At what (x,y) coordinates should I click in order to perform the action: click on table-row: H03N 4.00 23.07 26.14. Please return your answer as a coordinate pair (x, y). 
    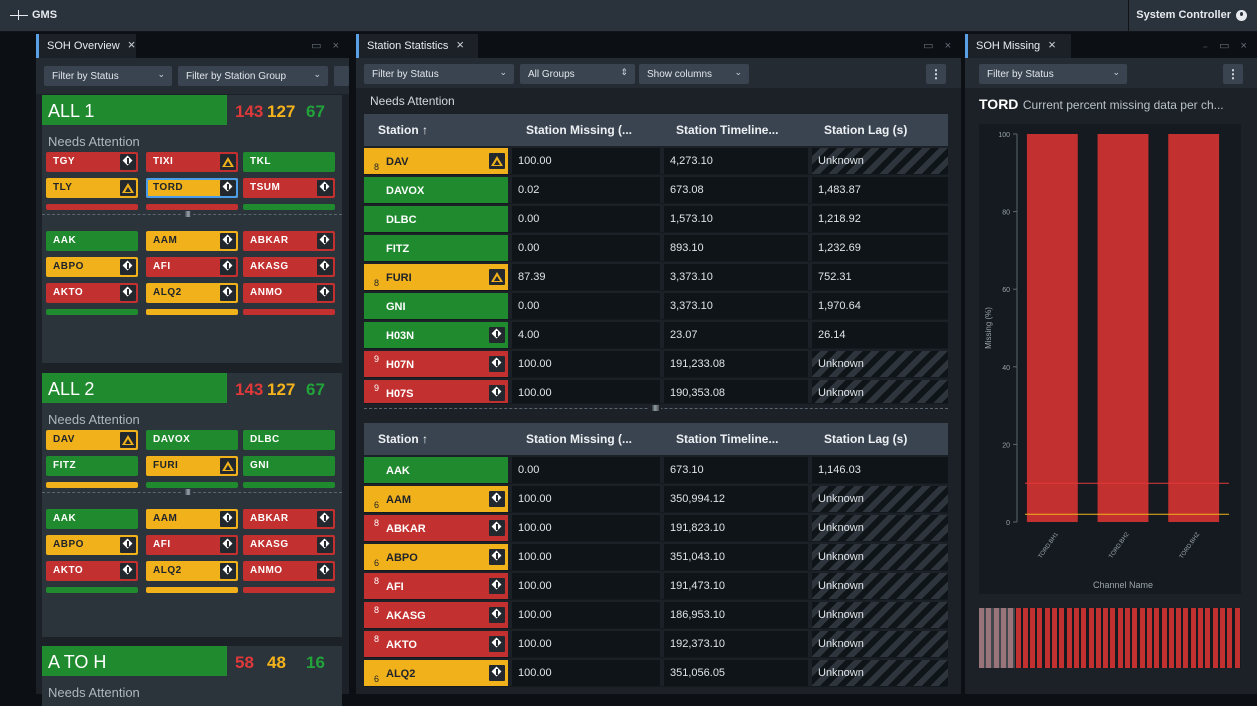
    Looking at the image, I should click on (656, 335).